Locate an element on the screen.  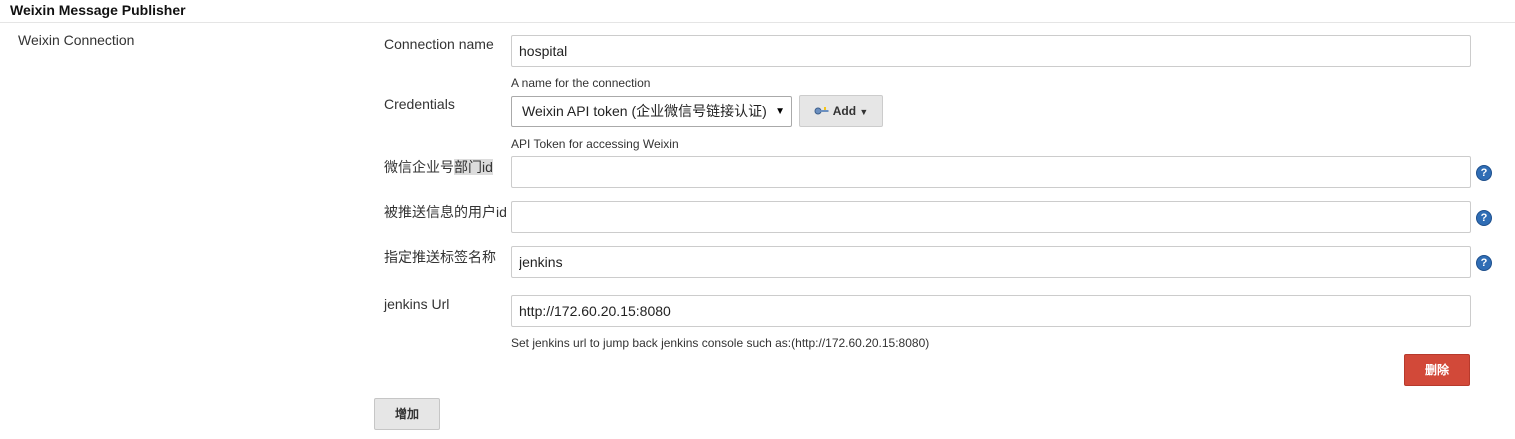
user-id-help-icon: ? is located at coordinates (1484, 218).